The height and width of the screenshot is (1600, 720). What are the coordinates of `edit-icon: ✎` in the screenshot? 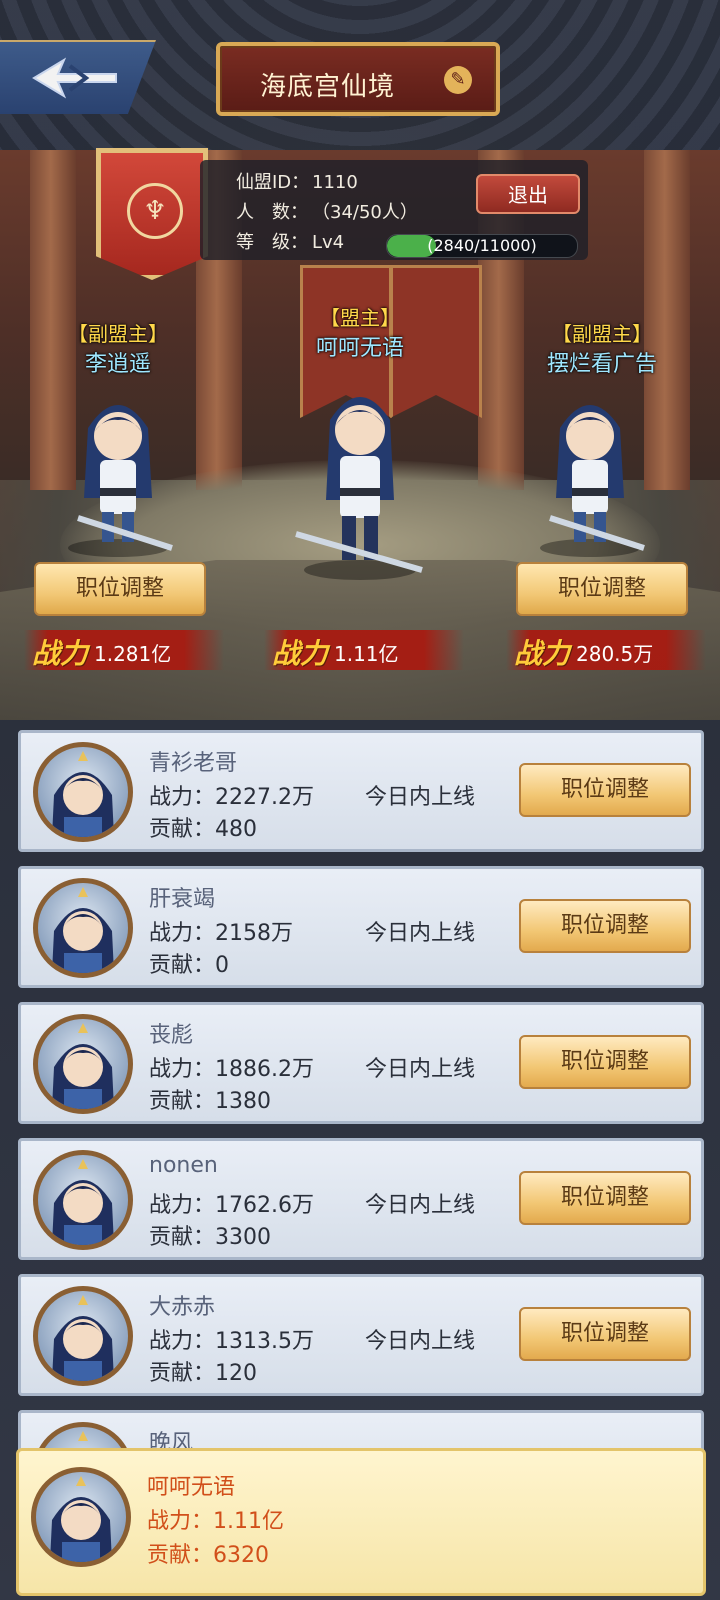 It's located at (458, 80).